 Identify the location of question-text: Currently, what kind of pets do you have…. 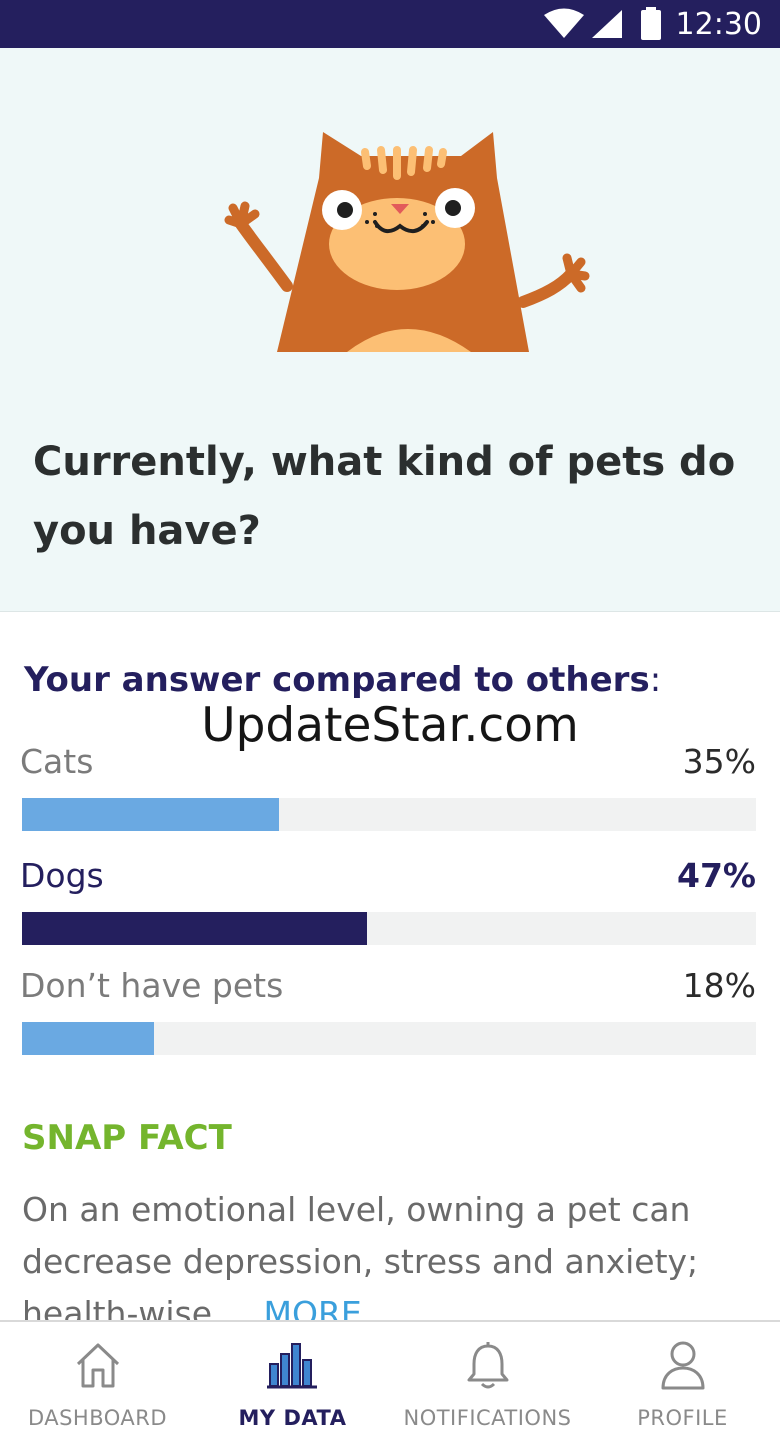
(384, 496).